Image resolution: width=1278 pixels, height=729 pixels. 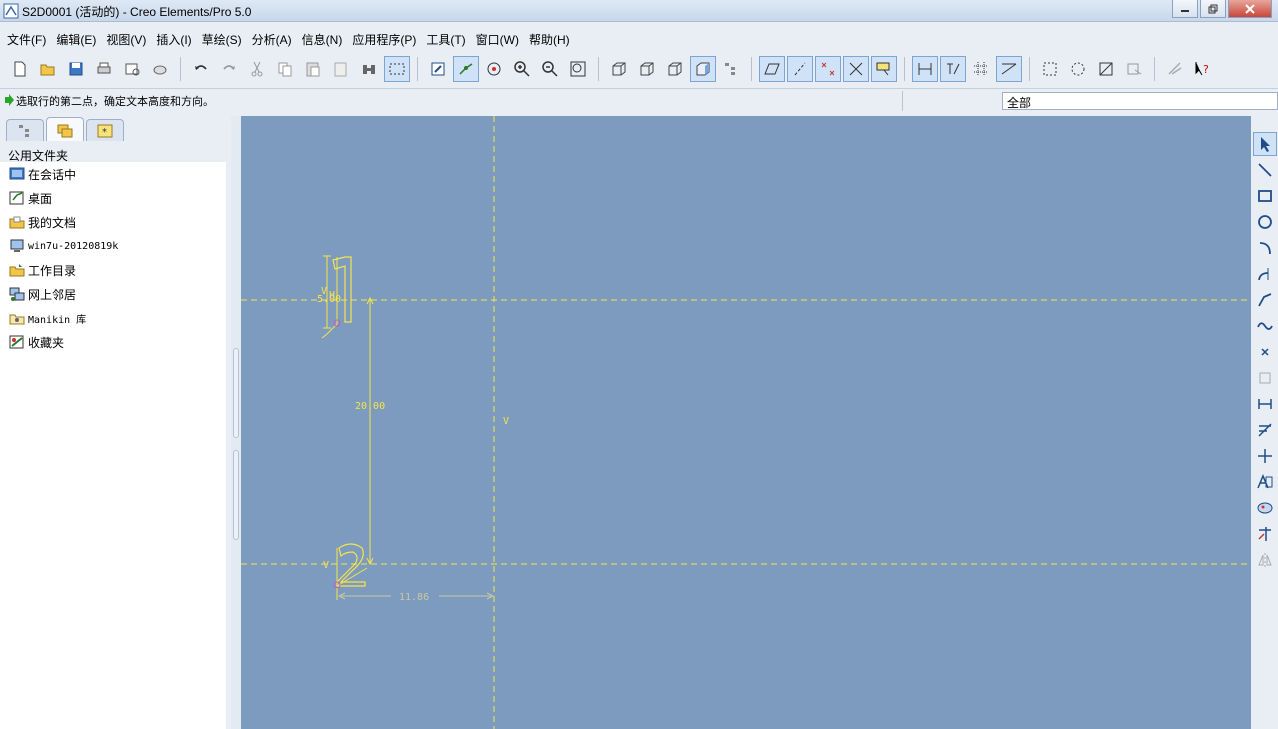 What do you see at coordinates (113, 270) in the screenshot?
I see `list-item-working-directory: 工作目录` at bounding box center [113, 270].